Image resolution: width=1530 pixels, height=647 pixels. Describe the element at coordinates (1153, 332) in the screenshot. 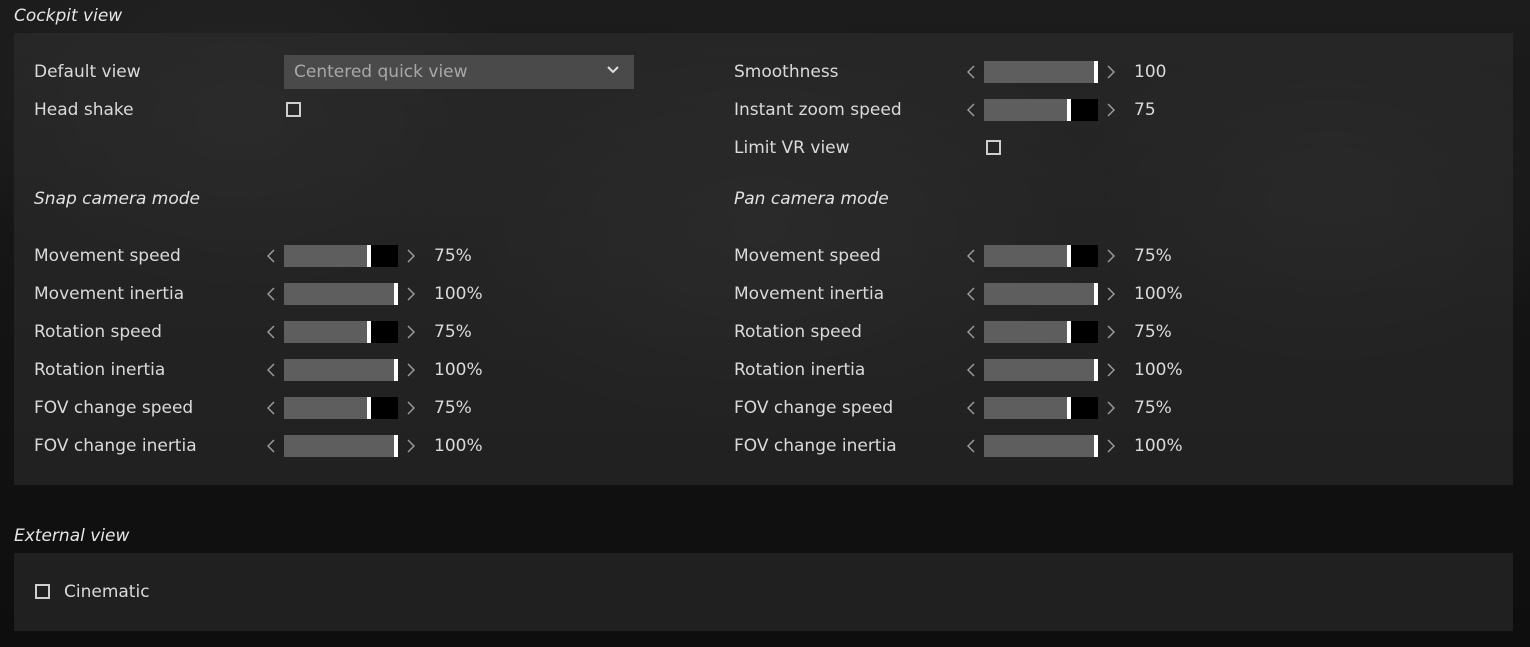

I see `pan-rotation-speed-value: 75%` at that location.